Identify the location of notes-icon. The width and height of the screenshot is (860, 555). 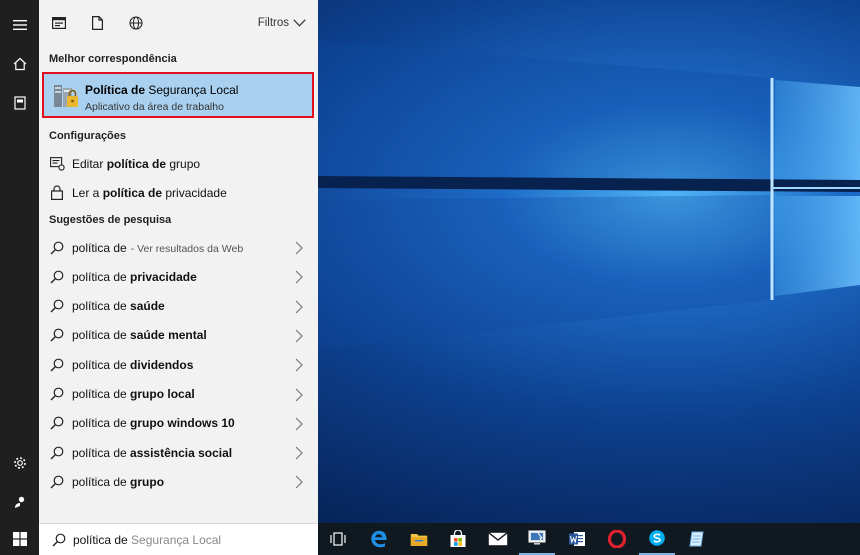
(697, 539).